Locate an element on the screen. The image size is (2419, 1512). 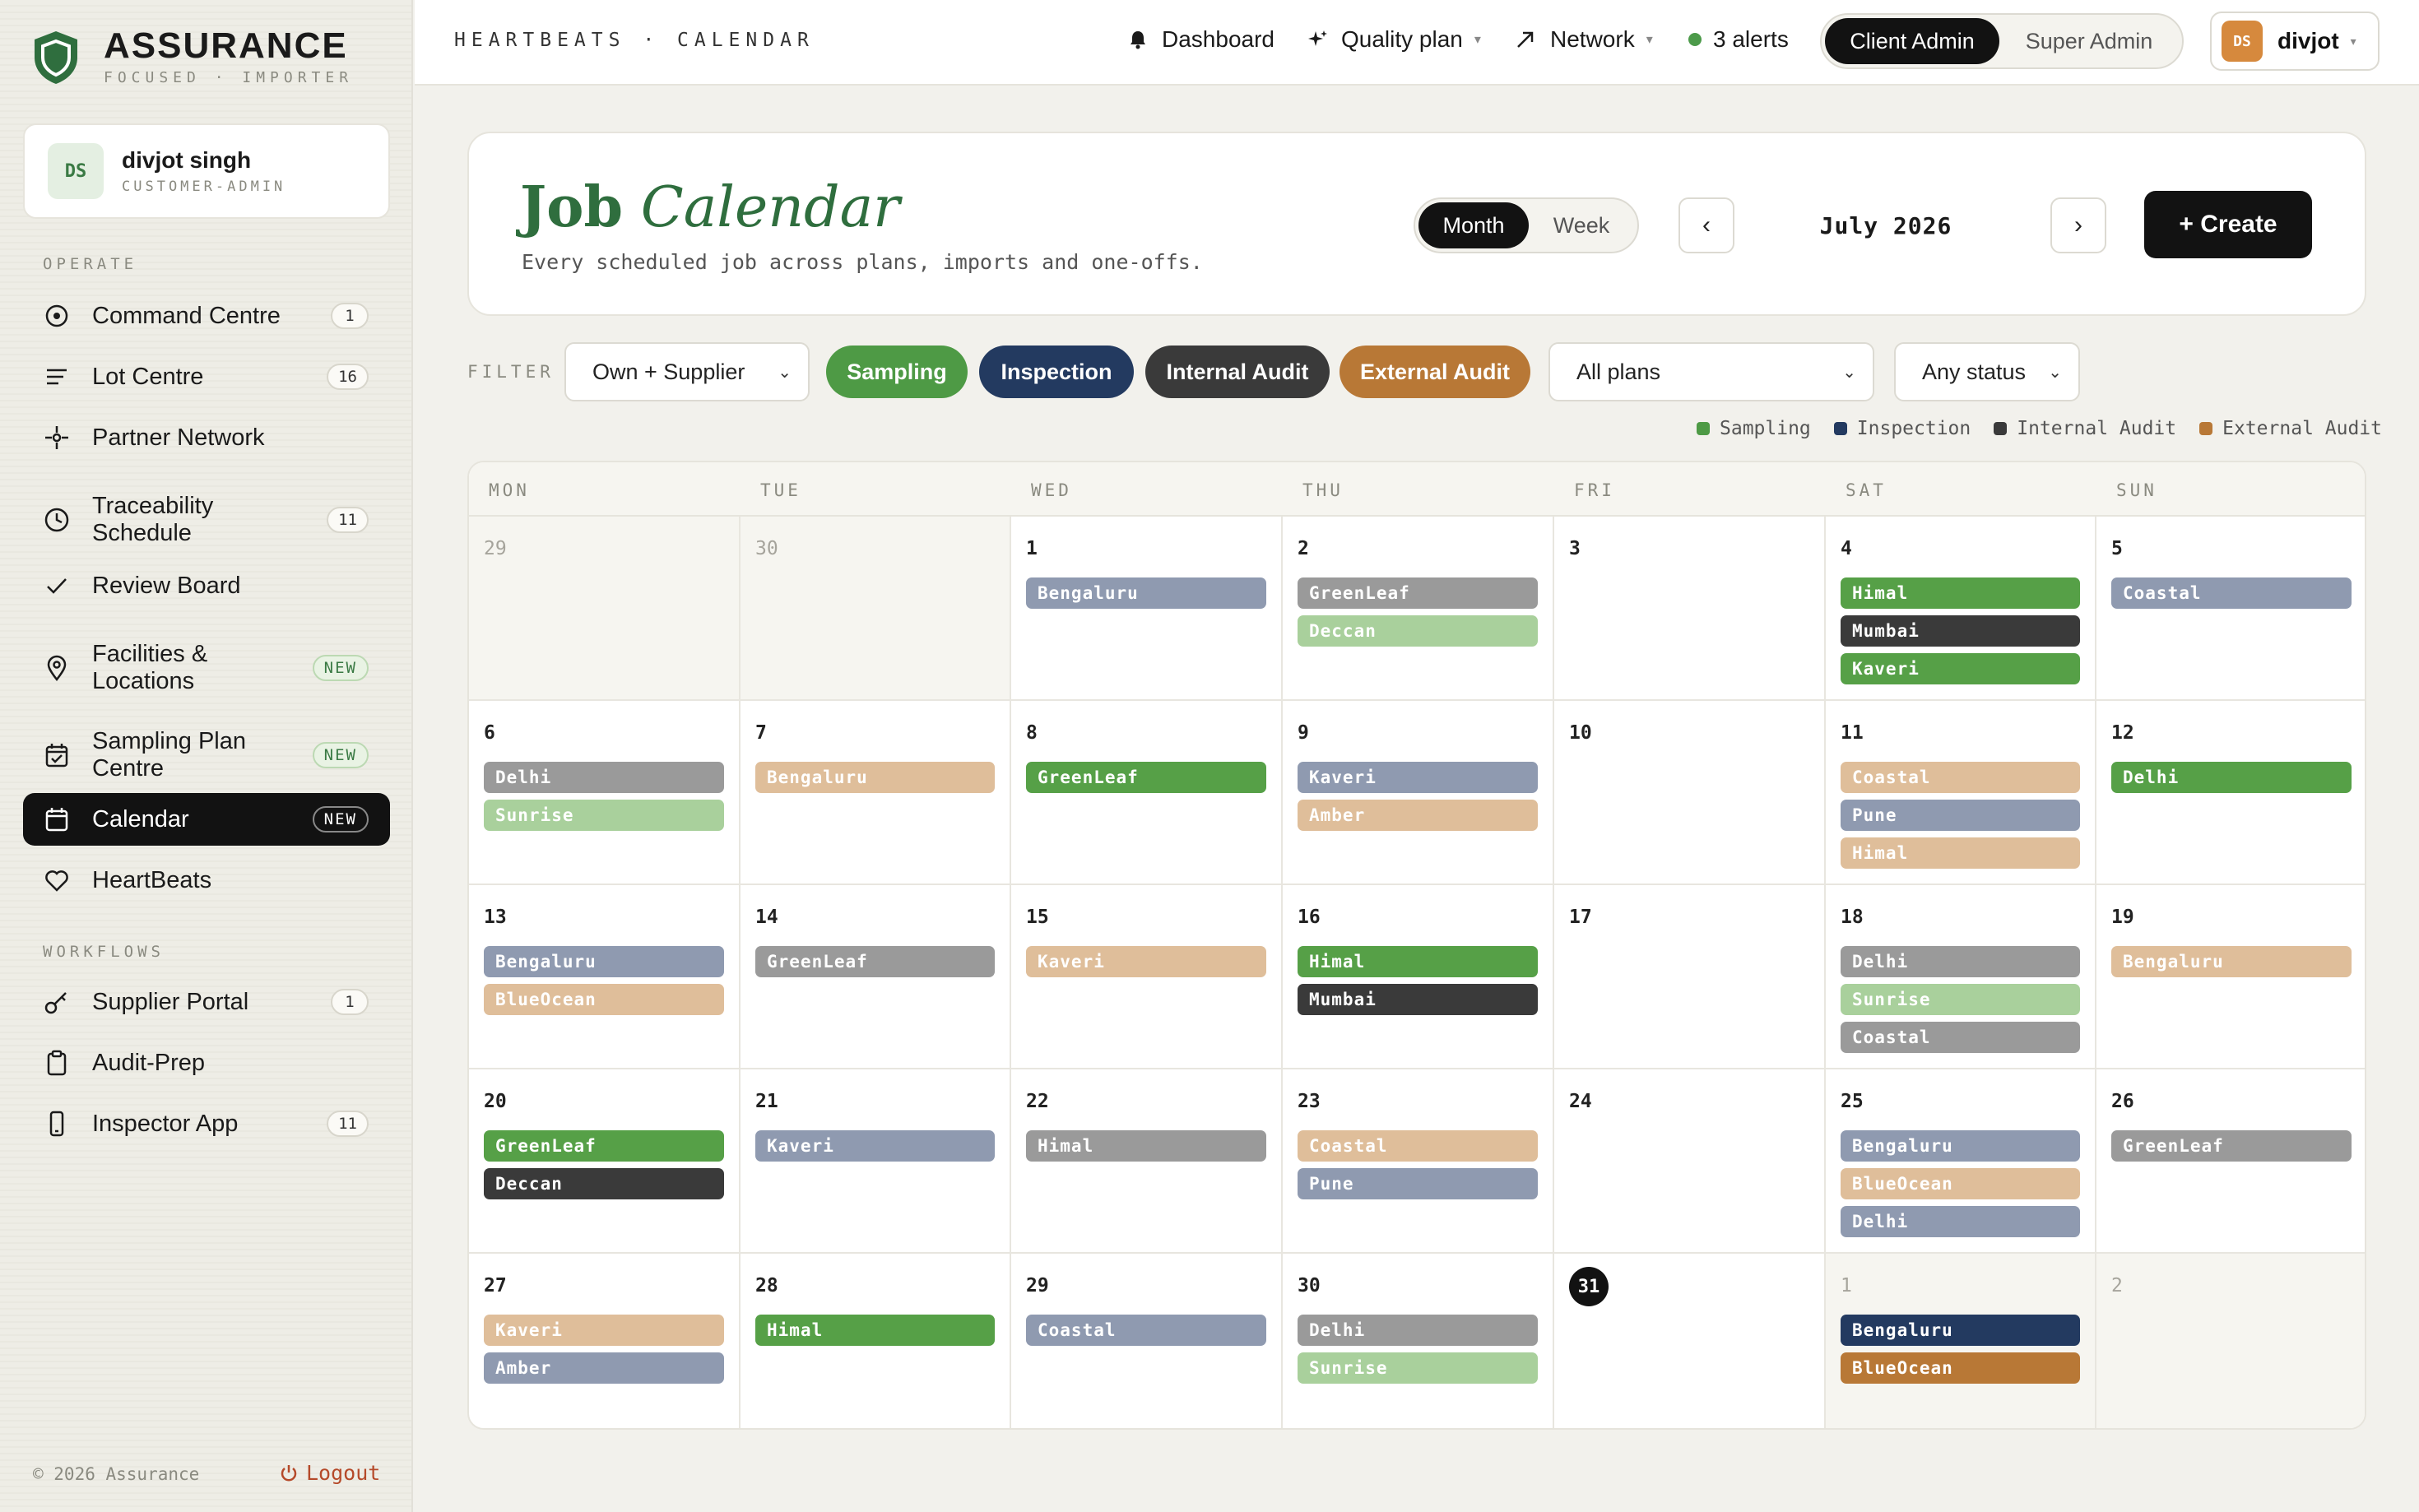
next-month-button: › is located at coordinates (2078, 225).